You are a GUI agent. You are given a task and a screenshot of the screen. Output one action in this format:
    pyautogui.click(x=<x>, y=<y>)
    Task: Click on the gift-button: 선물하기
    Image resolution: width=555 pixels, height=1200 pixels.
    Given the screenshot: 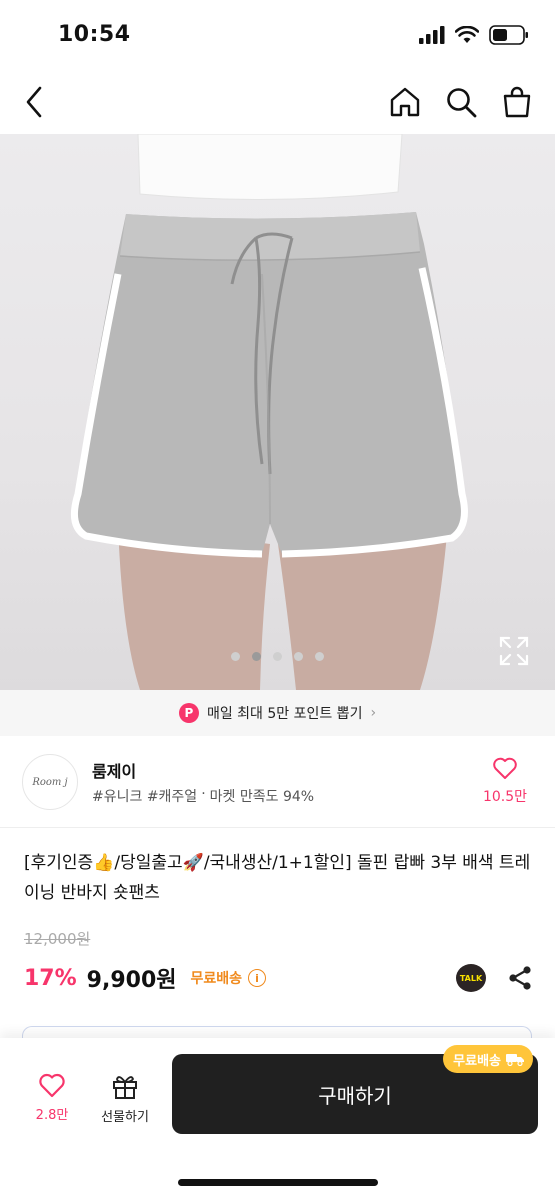 What is the action you would take?
    pyautogui.click(x=125, y=1098)
    